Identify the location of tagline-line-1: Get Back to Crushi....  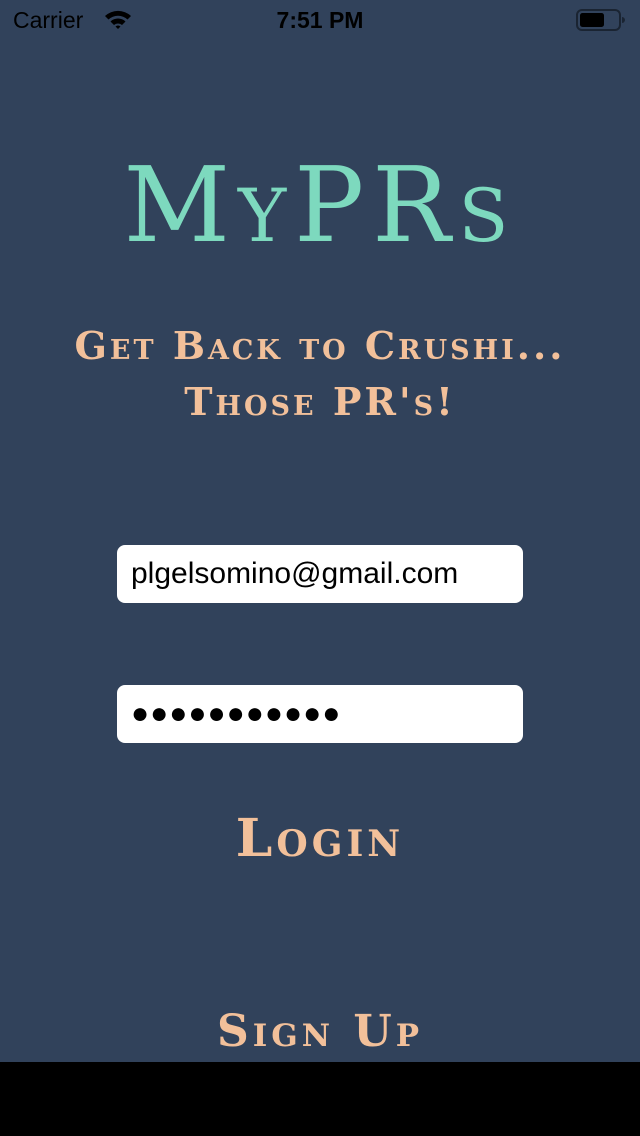
(320, 345).